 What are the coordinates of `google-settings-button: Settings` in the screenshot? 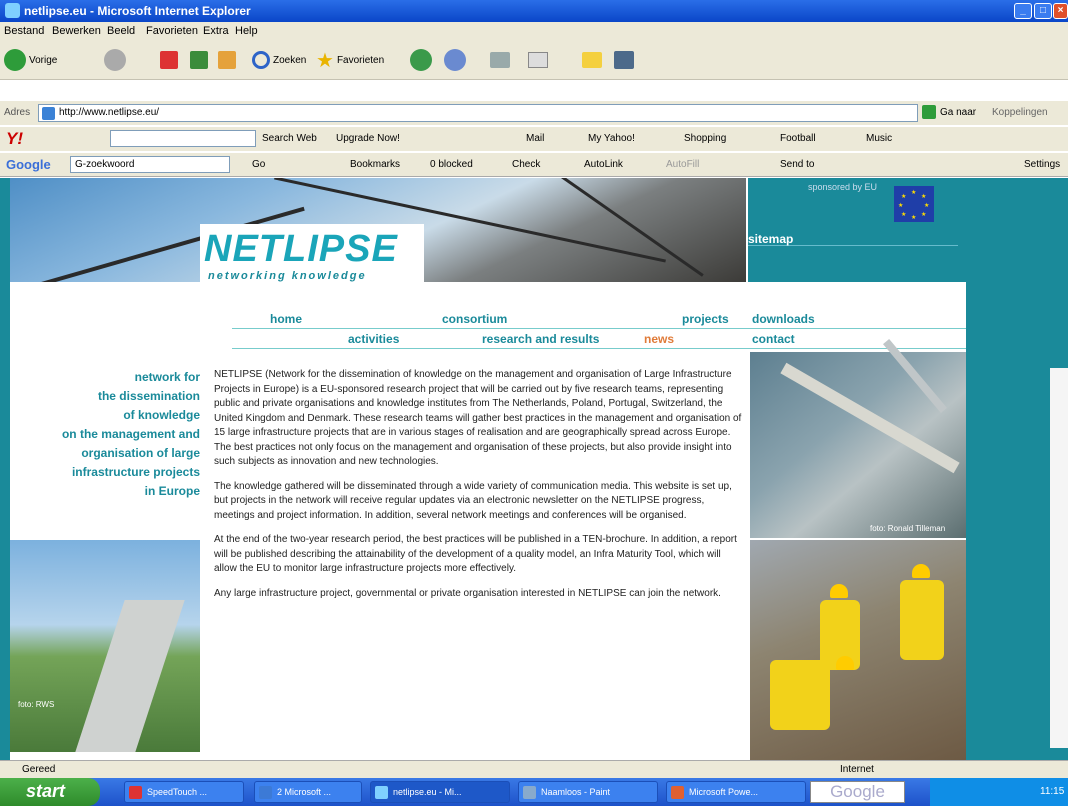 It's located at (1042, 164).